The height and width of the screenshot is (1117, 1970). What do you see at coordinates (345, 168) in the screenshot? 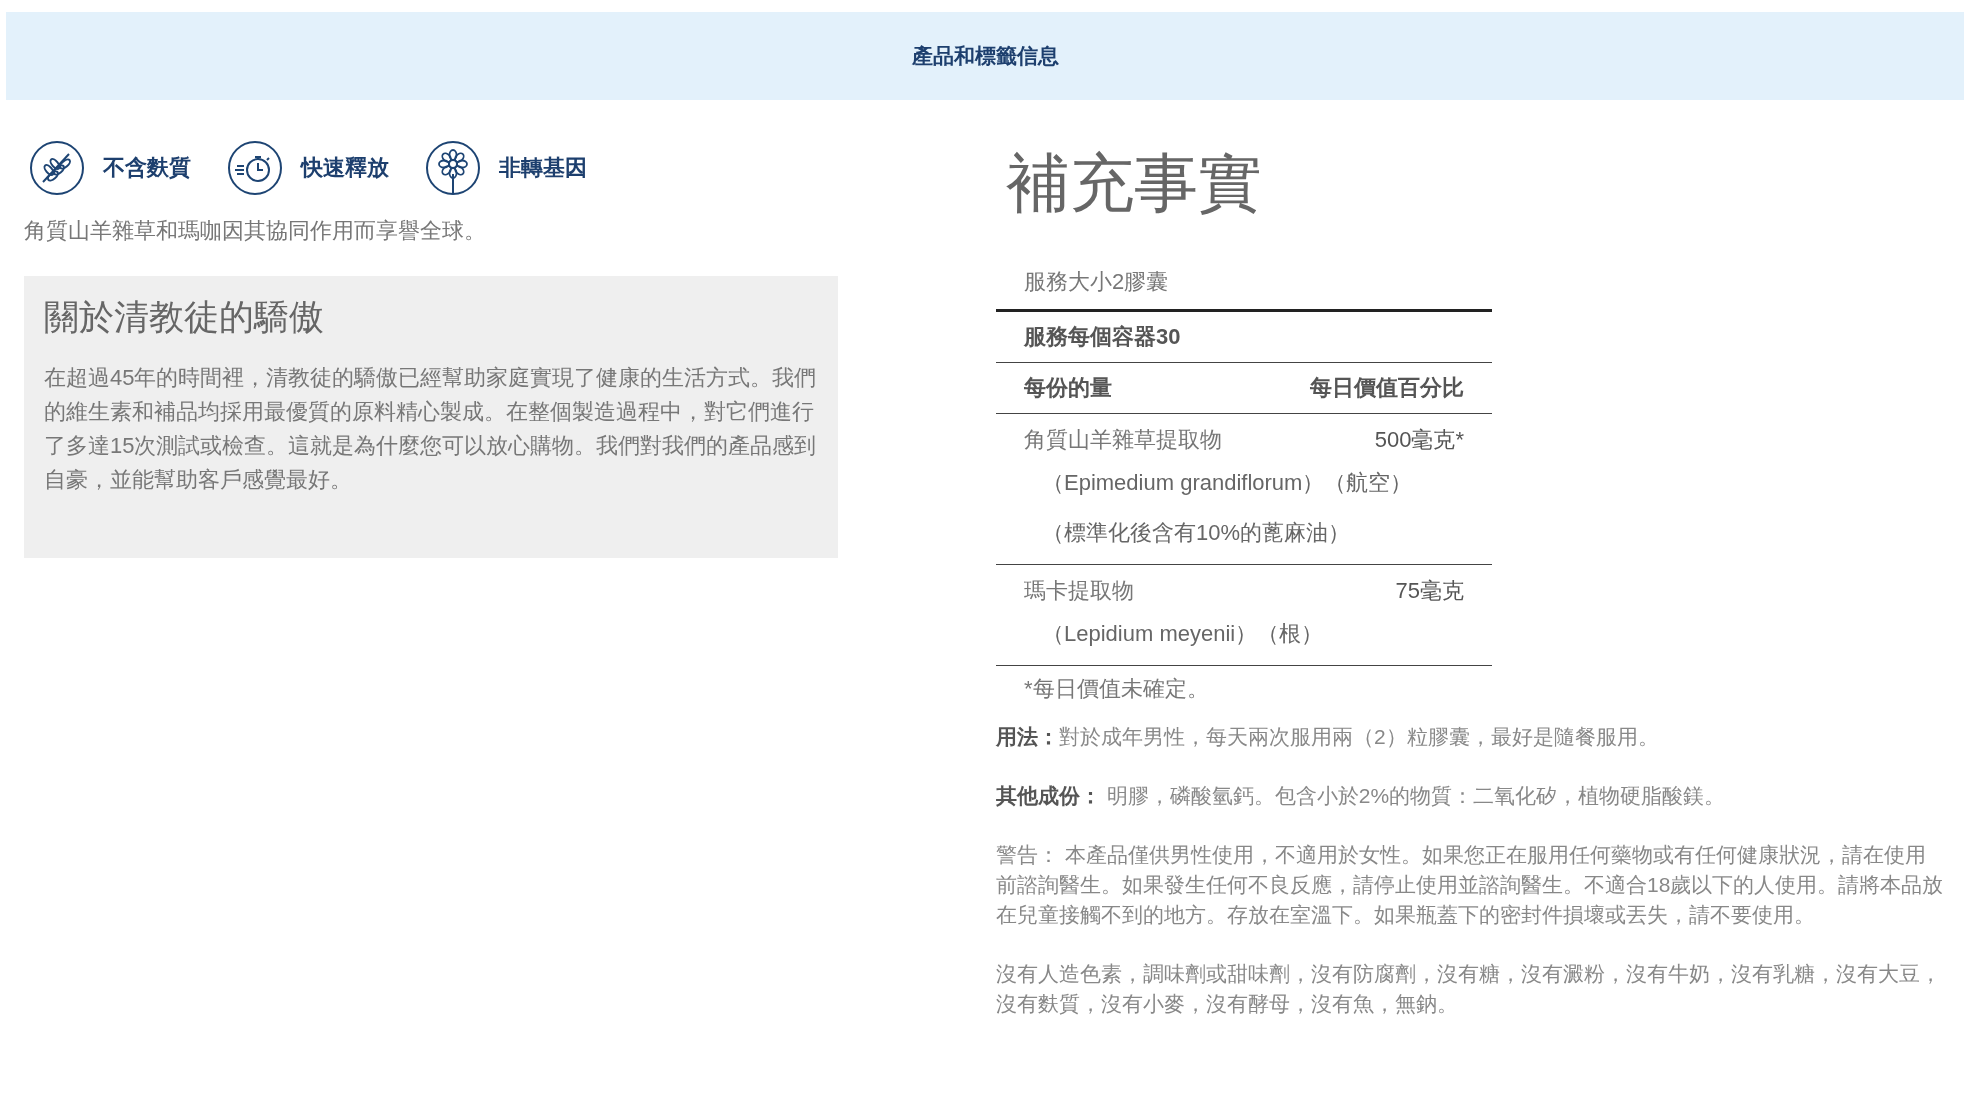
I see `feature-label: 快速釋放` at bounding box center [345, 168].